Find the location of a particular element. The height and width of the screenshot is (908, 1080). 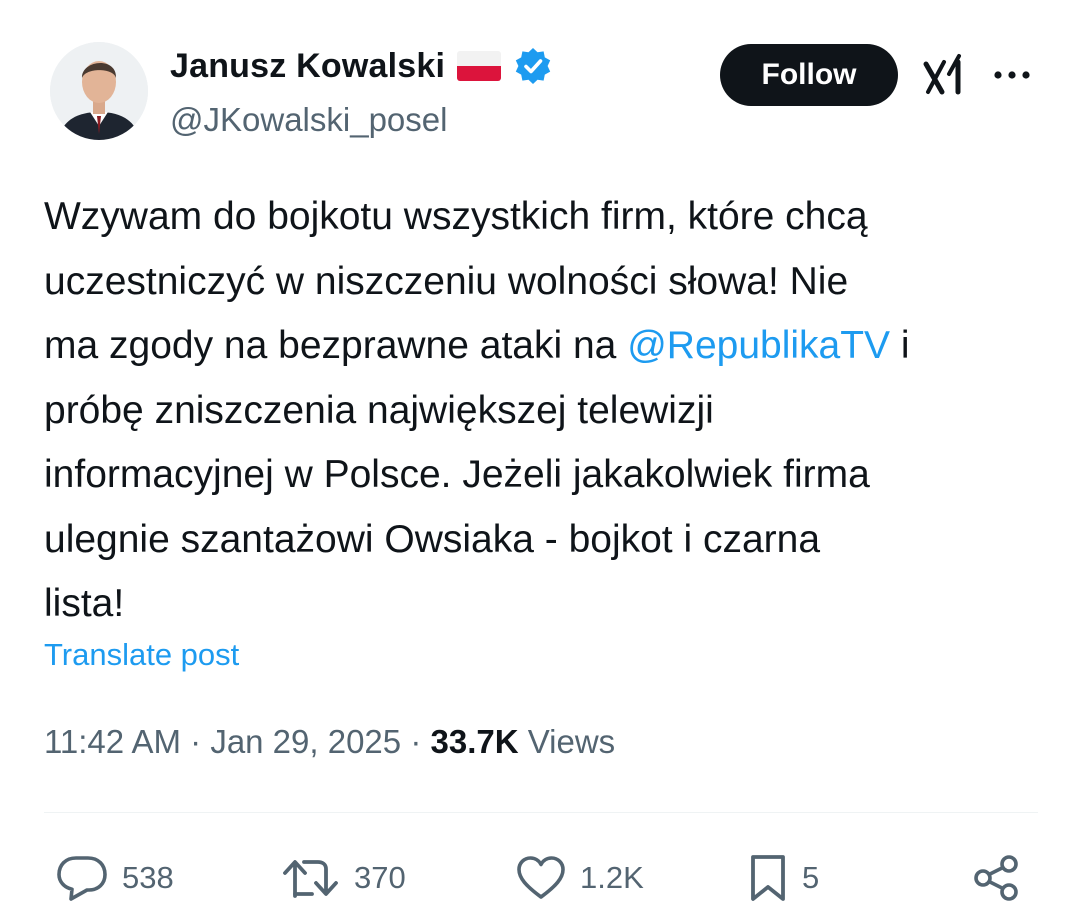

tweet-line: próbę zniszczenia największej telewizji is located at coordinates (379, 410).